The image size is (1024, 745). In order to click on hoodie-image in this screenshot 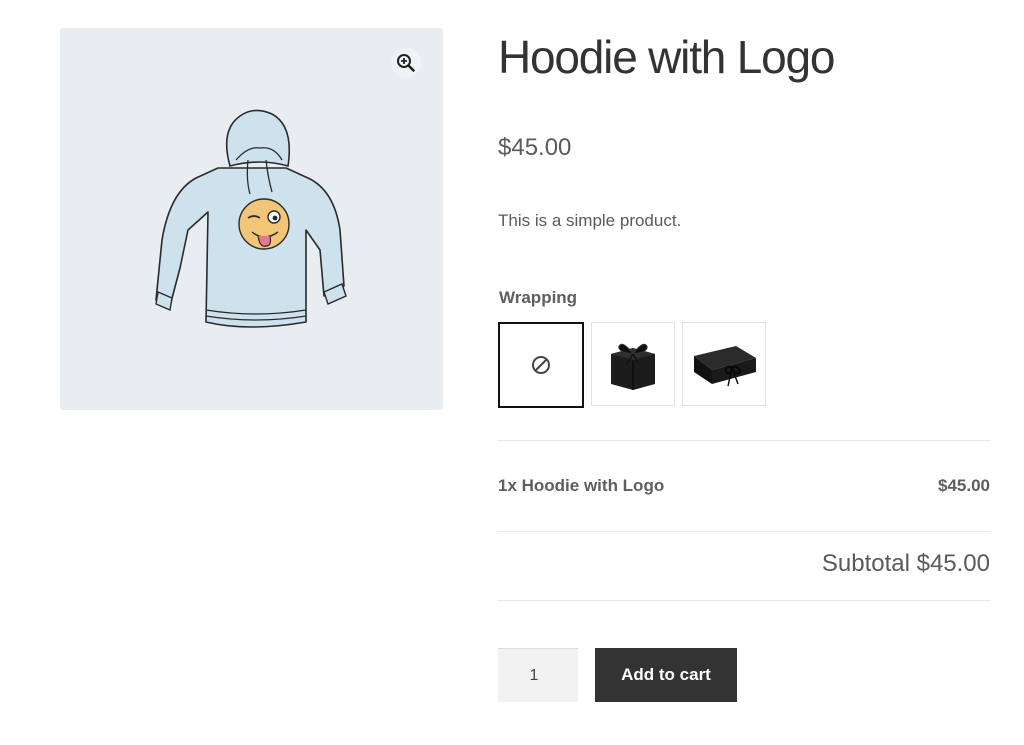, I will do `click(250, 220)`.